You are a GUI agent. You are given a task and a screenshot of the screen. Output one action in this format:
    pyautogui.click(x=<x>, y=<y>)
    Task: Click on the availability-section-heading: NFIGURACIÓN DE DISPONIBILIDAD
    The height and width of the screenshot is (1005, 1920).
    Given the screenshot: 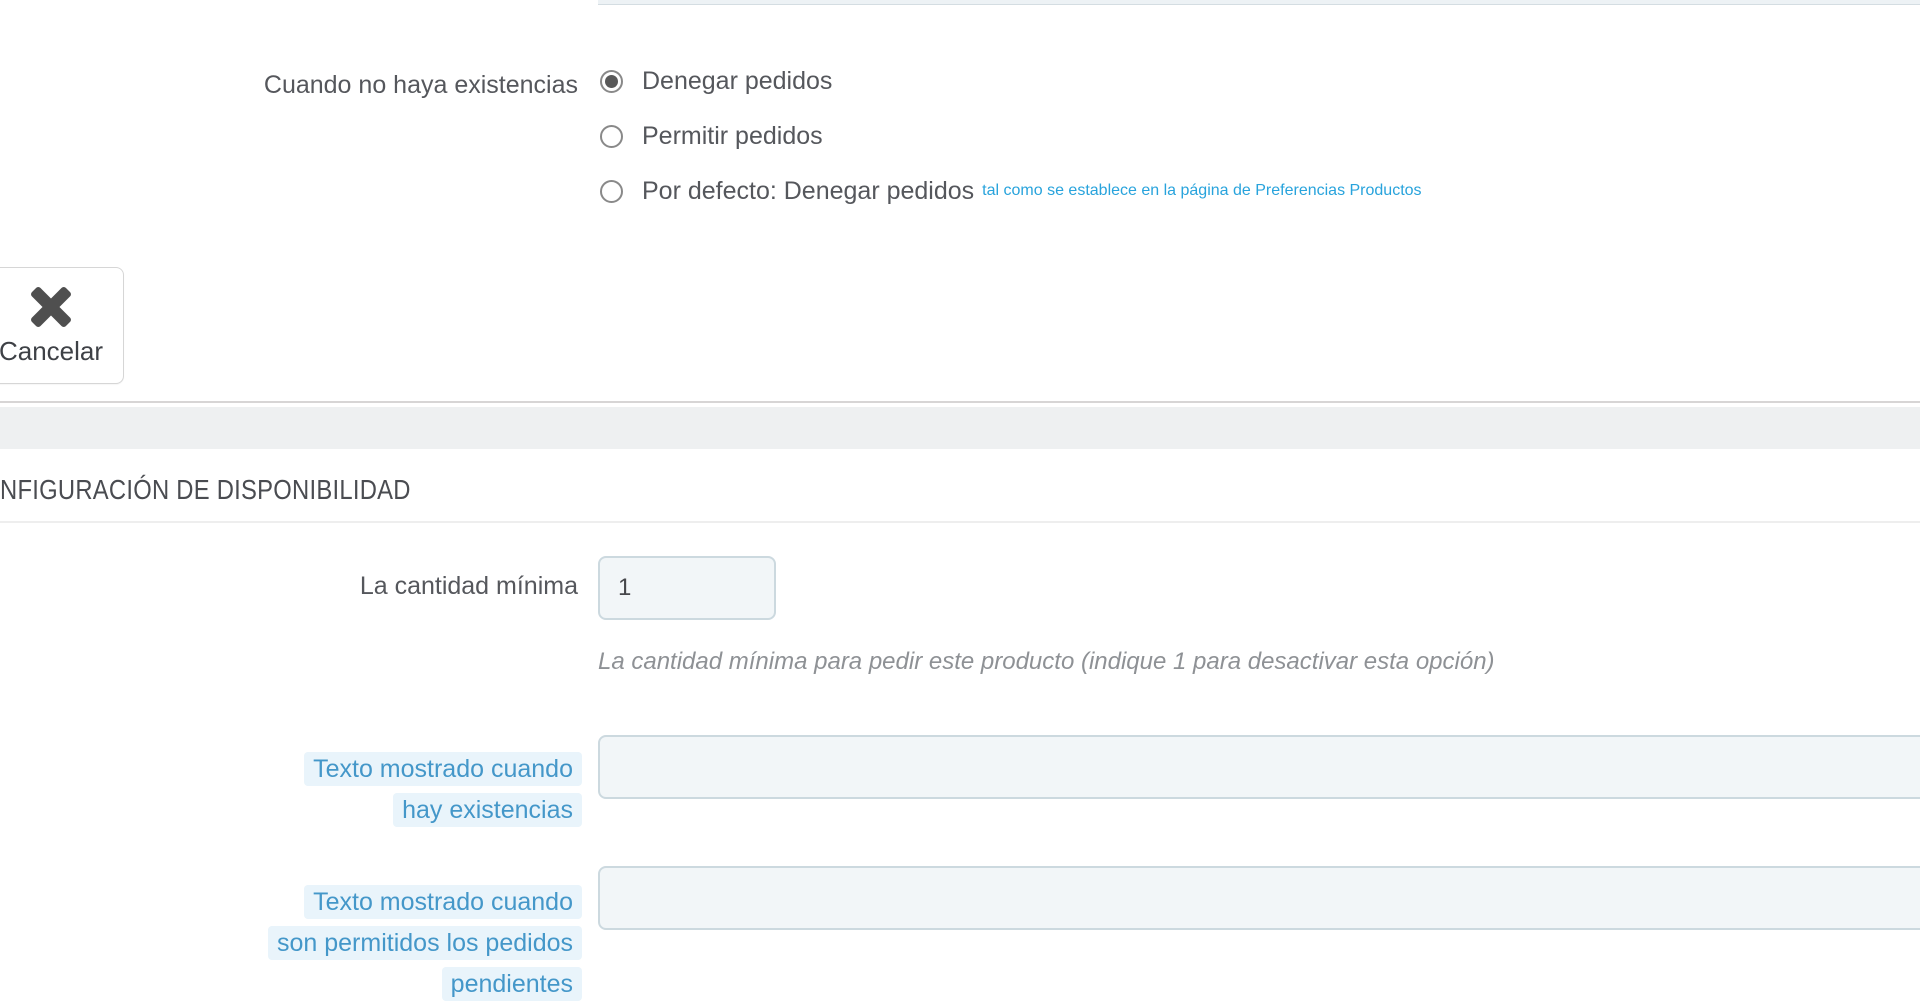 What is the action you would take?
    pyautogui.click(x=205, y=489)
    